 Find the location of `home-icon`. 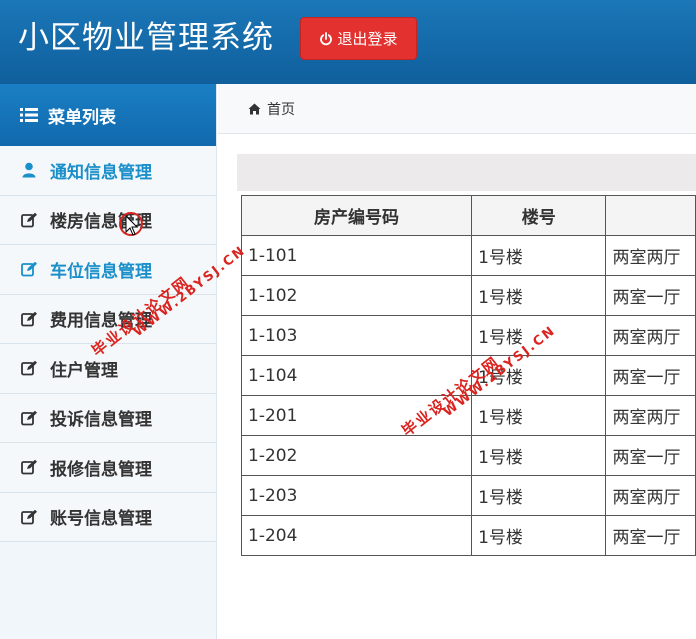

home-icon is located at coordinates (254, 109).